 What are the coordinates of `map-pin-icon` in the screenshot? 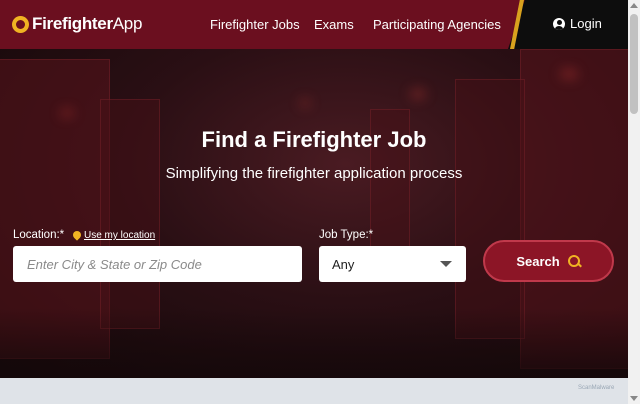 It's located at (77, 236).